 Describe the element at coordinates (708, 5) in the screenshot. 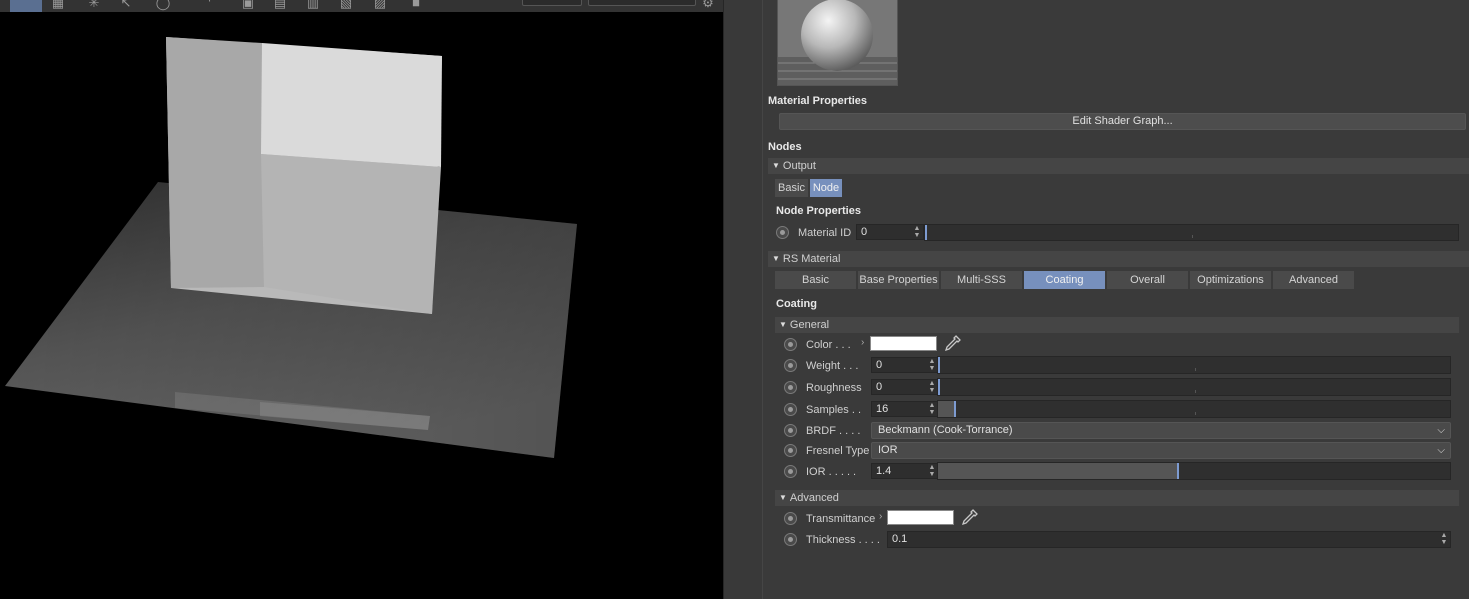

I see `gear-icon: ⚙` at that location.